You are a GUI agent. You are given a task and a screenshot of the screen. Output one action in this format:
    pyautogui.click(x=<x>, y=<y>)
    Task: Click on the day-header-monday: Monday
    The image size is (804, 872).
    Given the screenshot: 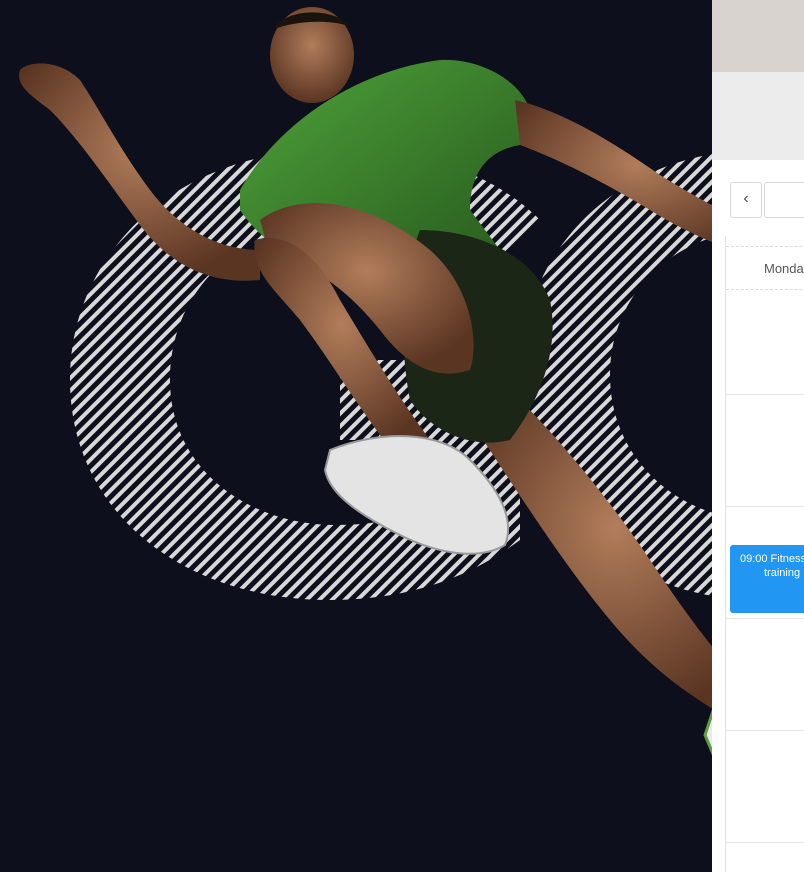 What is the action you would take?
    pyautogui.click(x=765, y=268)
    